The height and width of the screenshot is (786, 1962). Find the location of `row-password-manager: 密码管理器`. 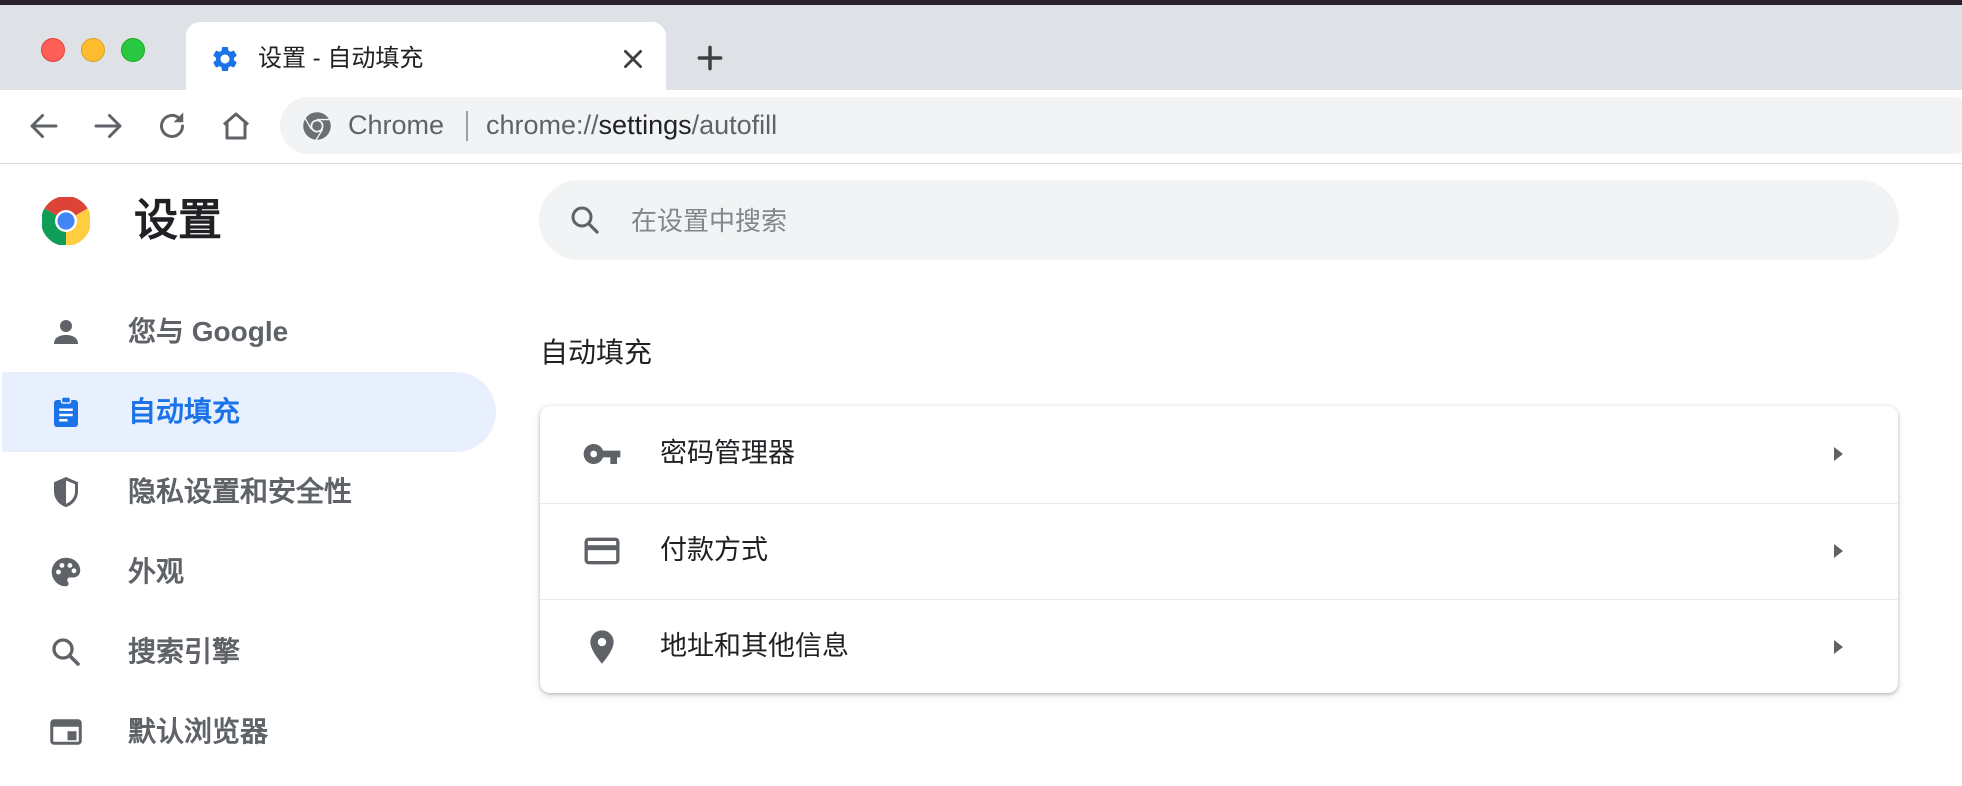

row-password-manager: 密码管理器 is located at coordinates (1219, 455).